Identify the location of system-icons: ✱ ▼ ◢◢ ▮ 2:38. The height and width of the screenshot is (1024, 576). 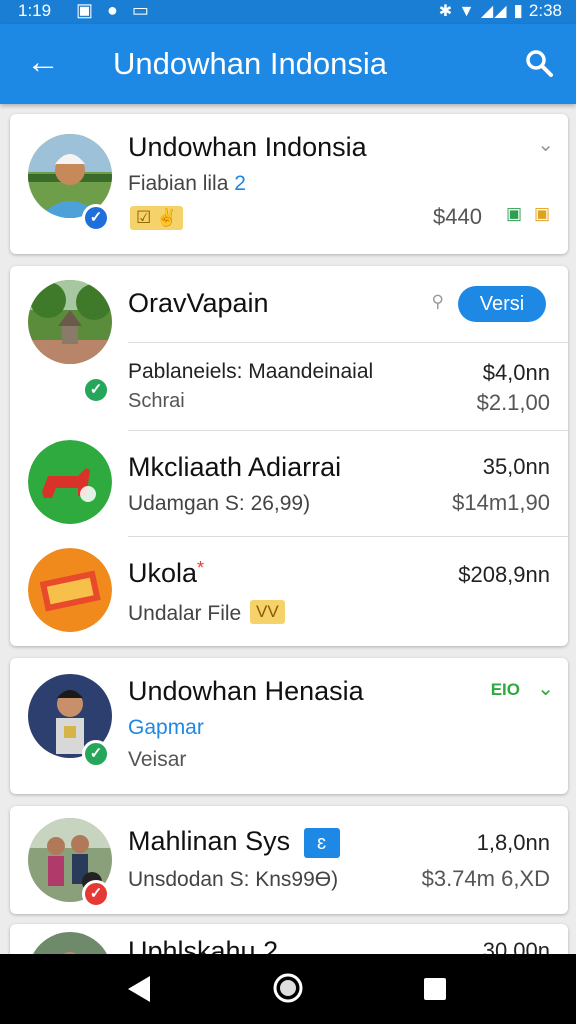
(500, 11).